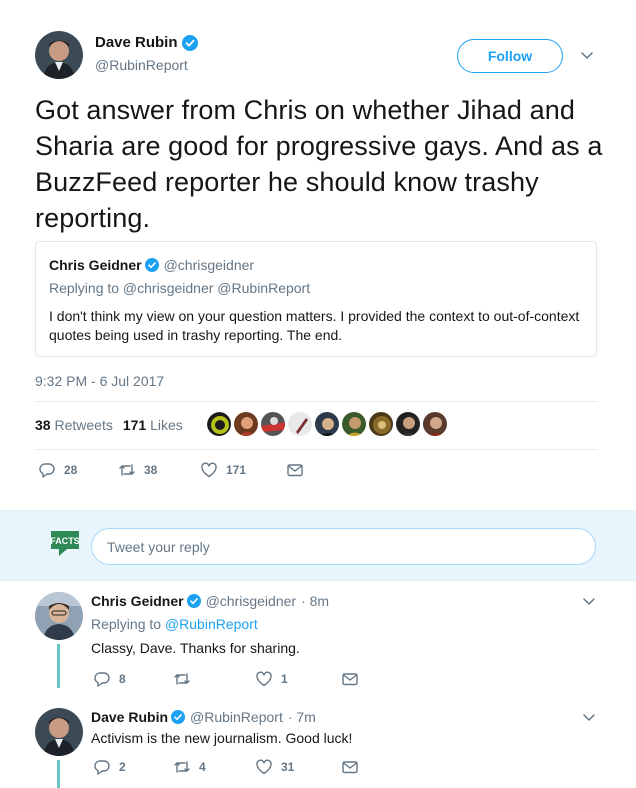 This screenshot has width=636, height=788. What do you see at coordinates (251, 601) in the screenshot?
I see `reply-author-handle: @chrisgeidner` at bounding box center [251, 601].